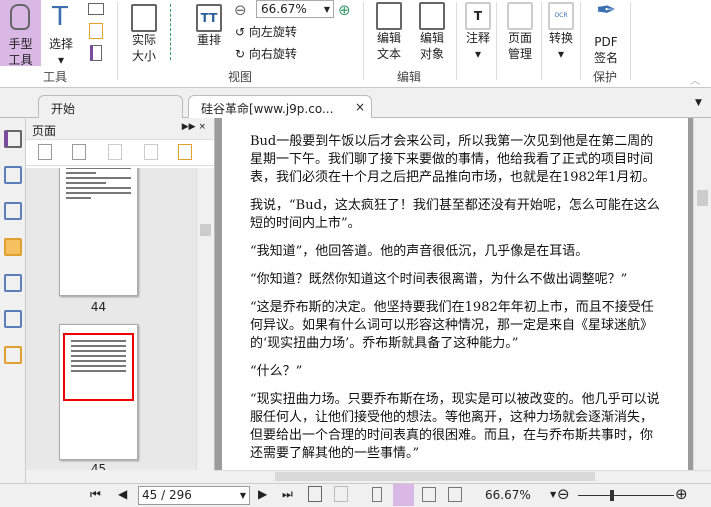  Describe the element at coordinates (44, 131) in the screenshot. I see `panel-title: 页面` at that location.